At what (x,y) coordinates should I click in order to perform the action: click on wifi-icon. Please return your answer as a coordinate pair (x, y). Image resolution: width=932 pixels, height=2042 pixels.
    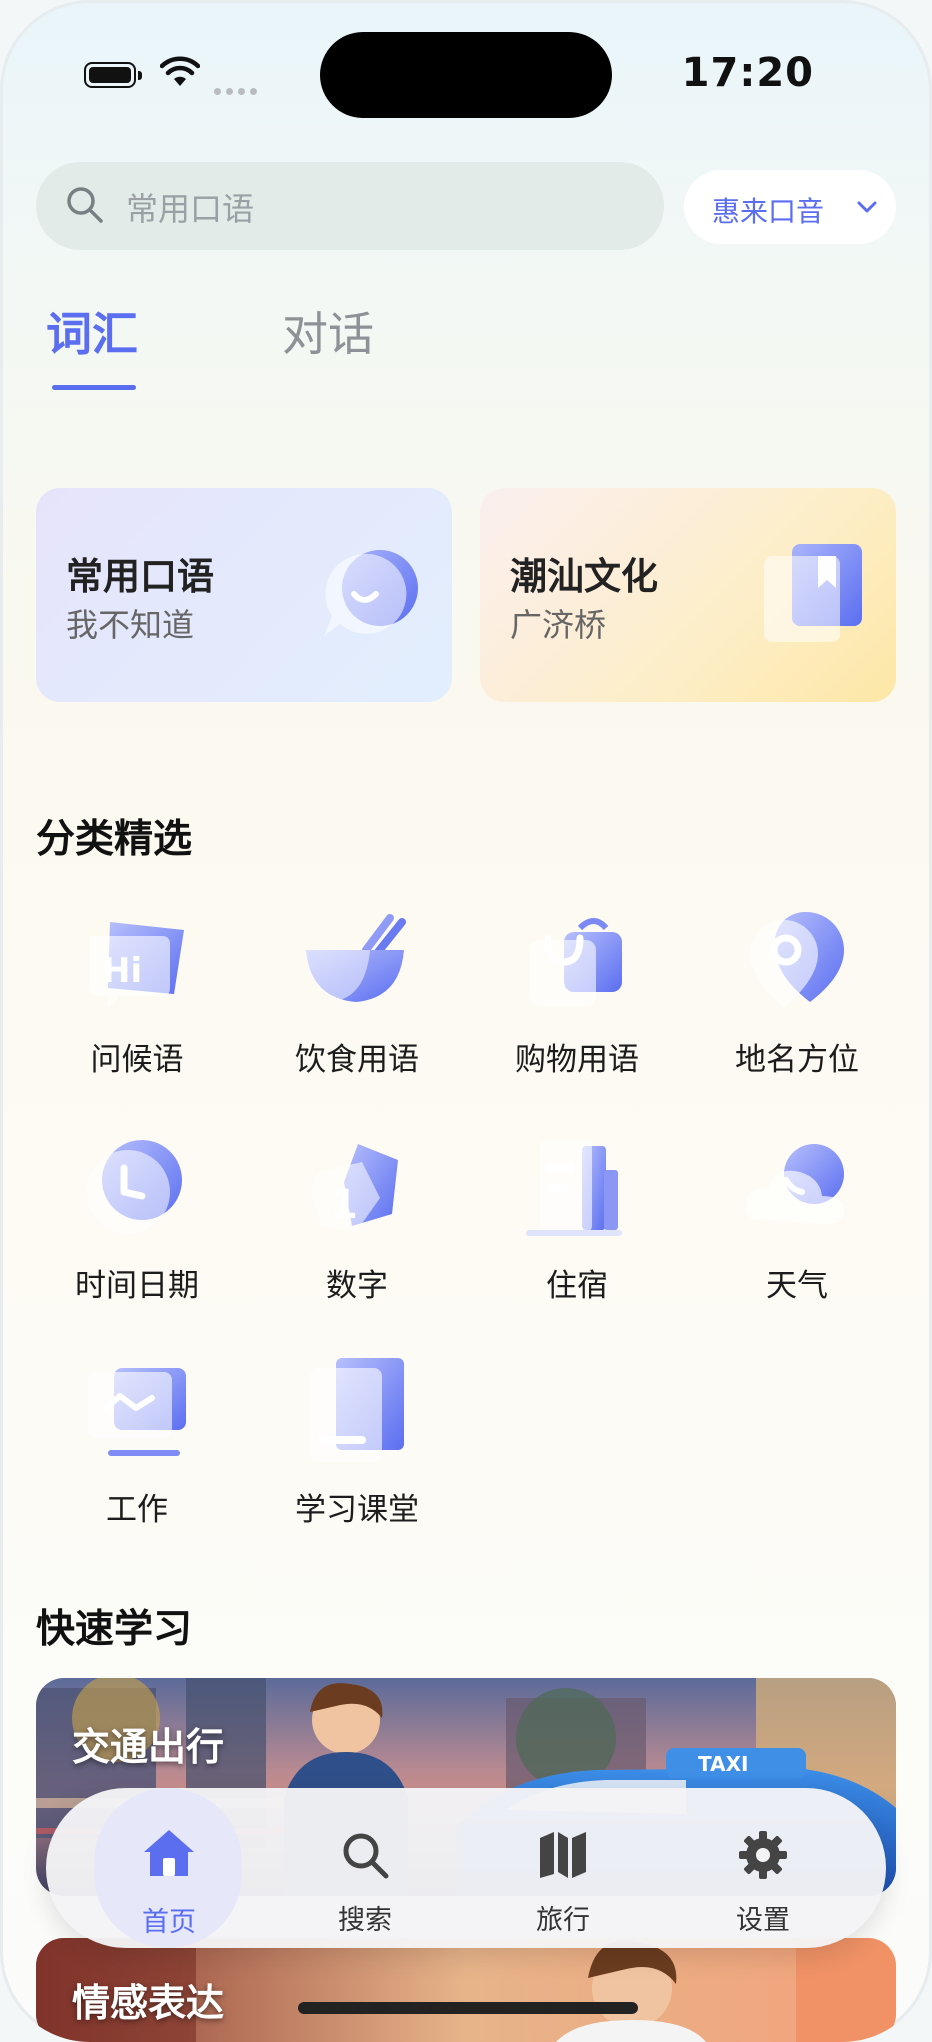
    Looking at the image, I should click on (180, 71).